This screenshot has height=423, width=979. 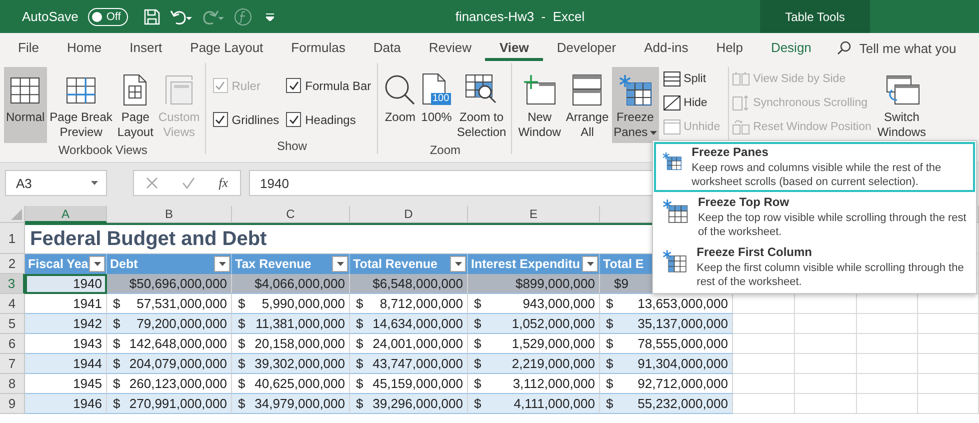 What do you see at coordinates (179, 90) in the screenshot?
I see `window-icon` at bounding box center [179, 90].